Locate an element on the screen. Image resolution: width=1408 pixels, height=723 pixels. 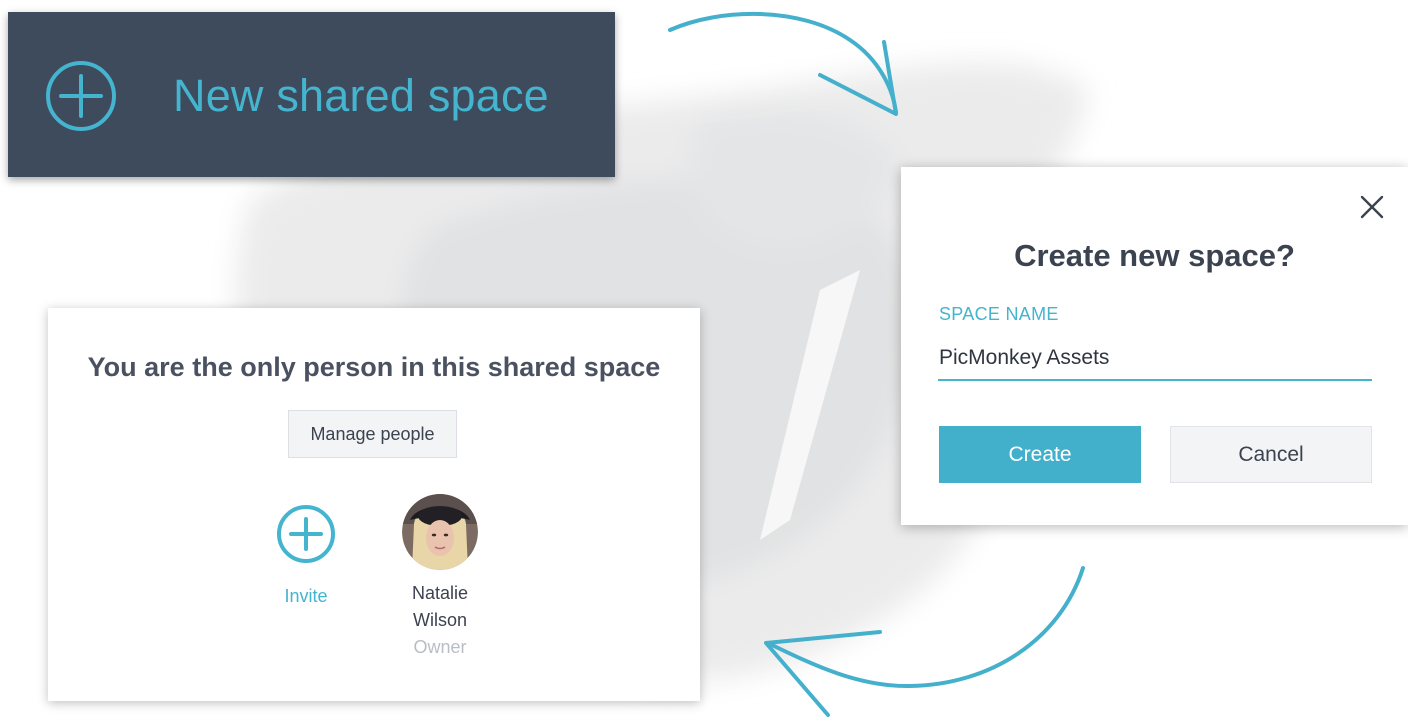
member-role: Owner is located at coordinates (440, 647).